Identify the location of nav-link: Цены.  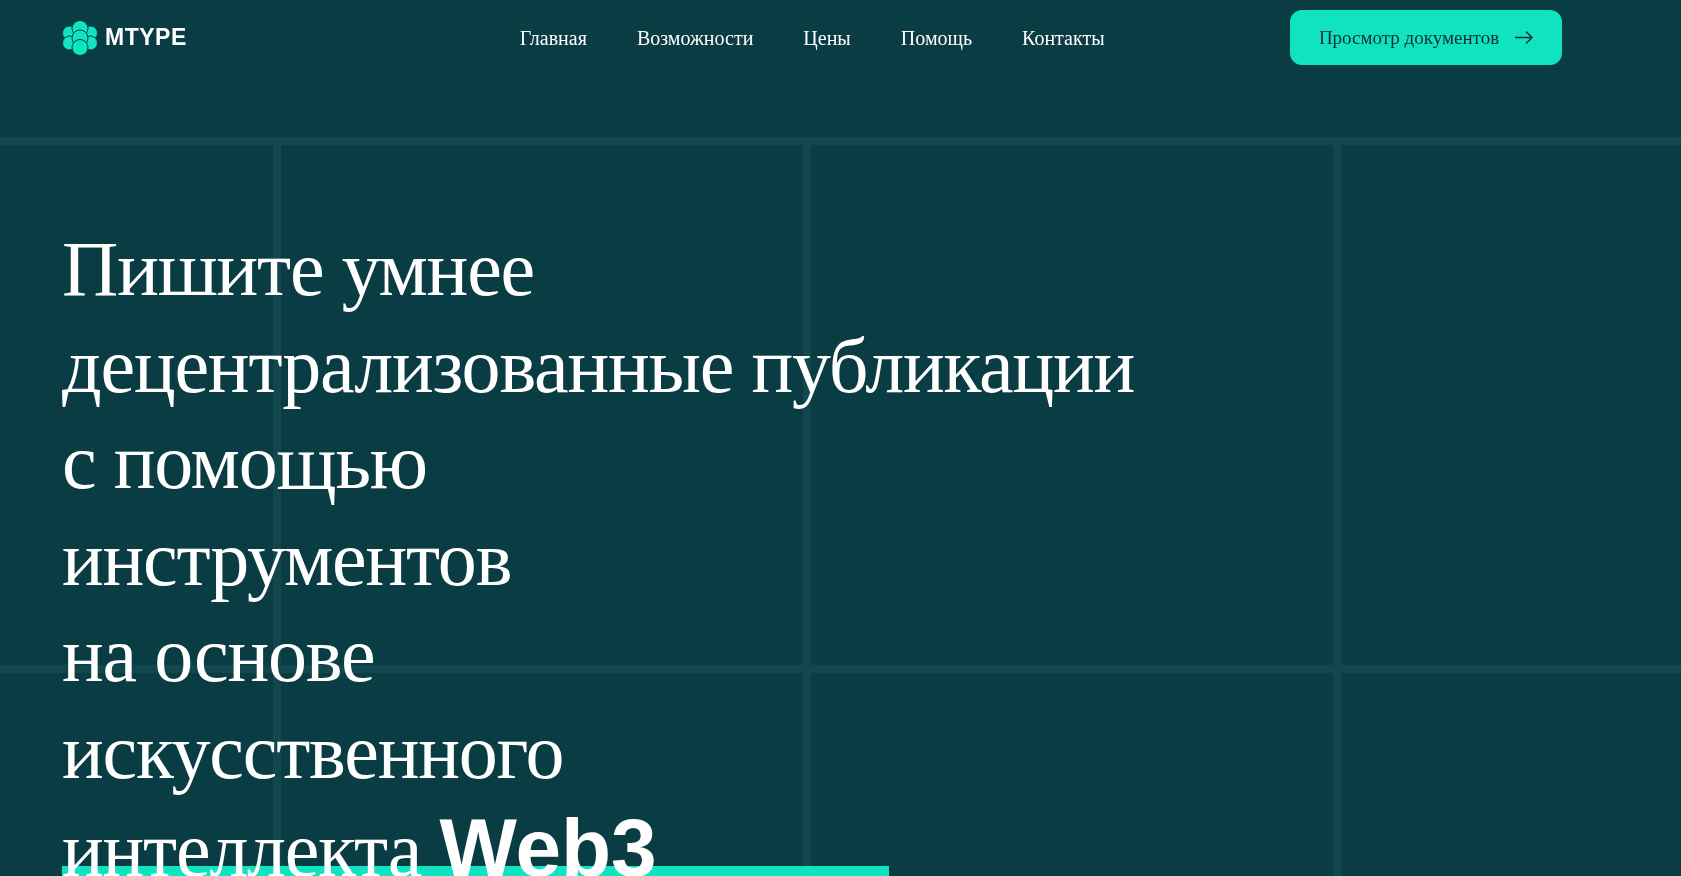
(827, 37).